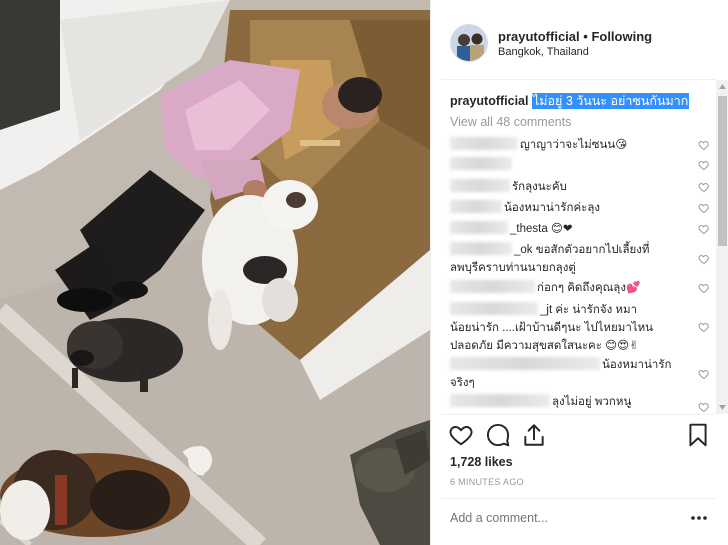 Image resolution: width=728 pixels, height=545 pixels. Describe the element at coordinates (637, 365) in the screenshot. I see `comment-text: น้องหมาน่ารัก` at that location.